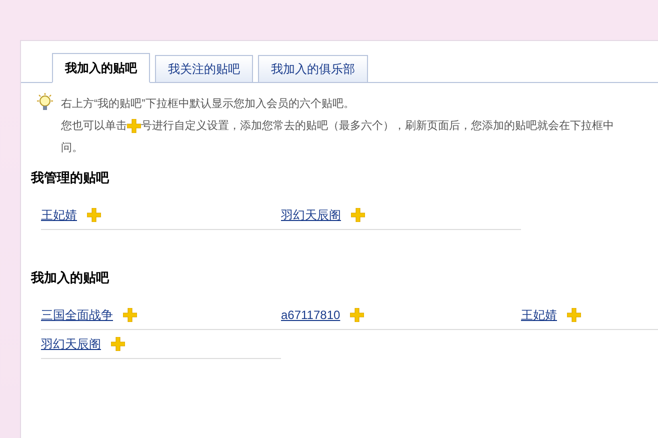 This screenshot has height=438, width=658. I want to click on tab: 我关注的贴吧, so click(204, 68).